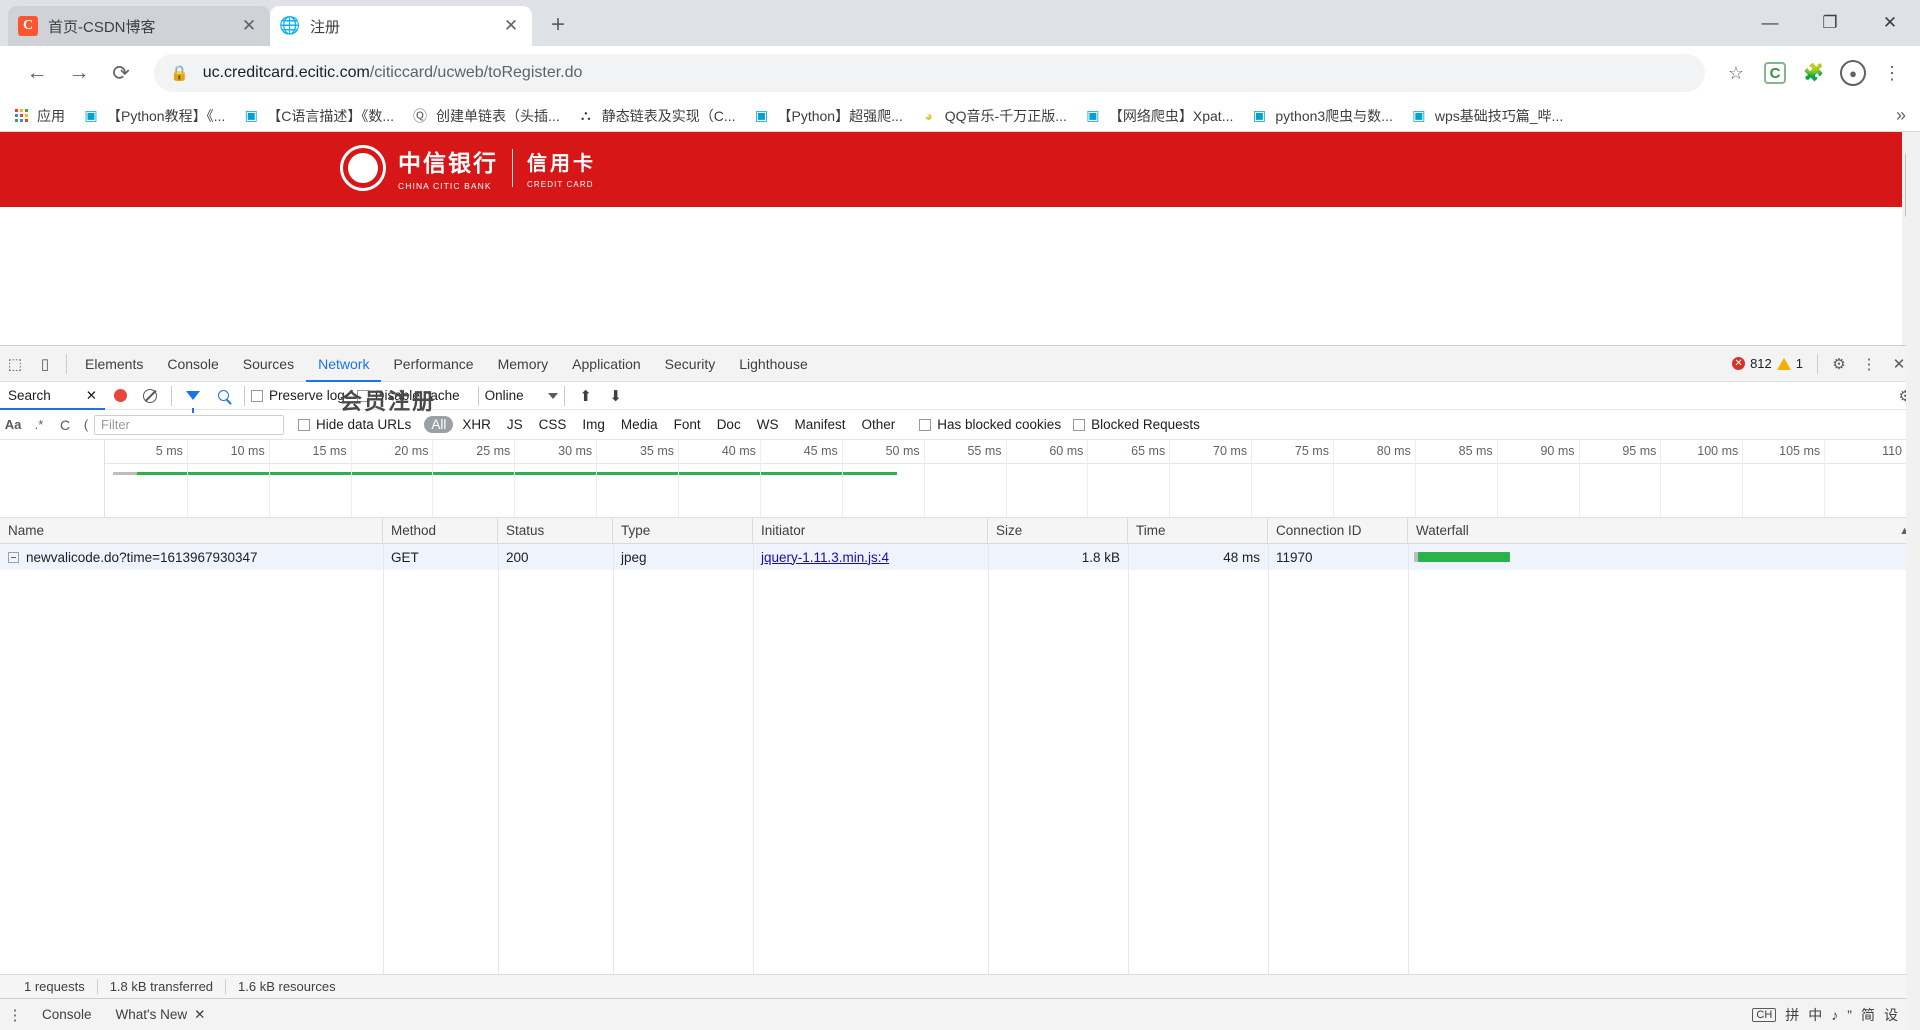 The width and height of the screenshot is (1920, 1030). I want to click on search-button-icon, so click(223, 396).